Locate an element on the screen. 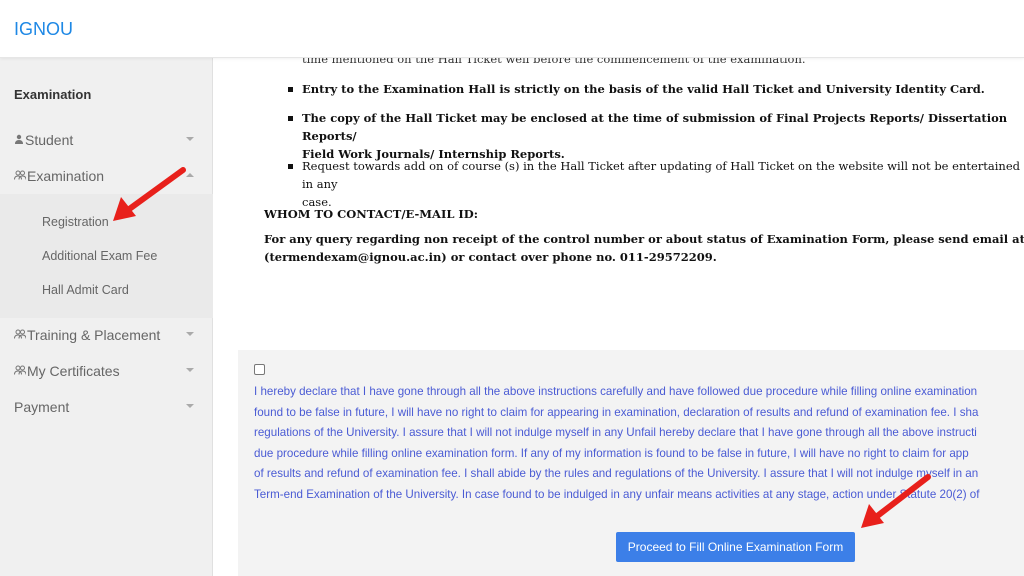 The image size is (1024, 576). submenu-item-registration: Registration is located at coordinates (75, 222).